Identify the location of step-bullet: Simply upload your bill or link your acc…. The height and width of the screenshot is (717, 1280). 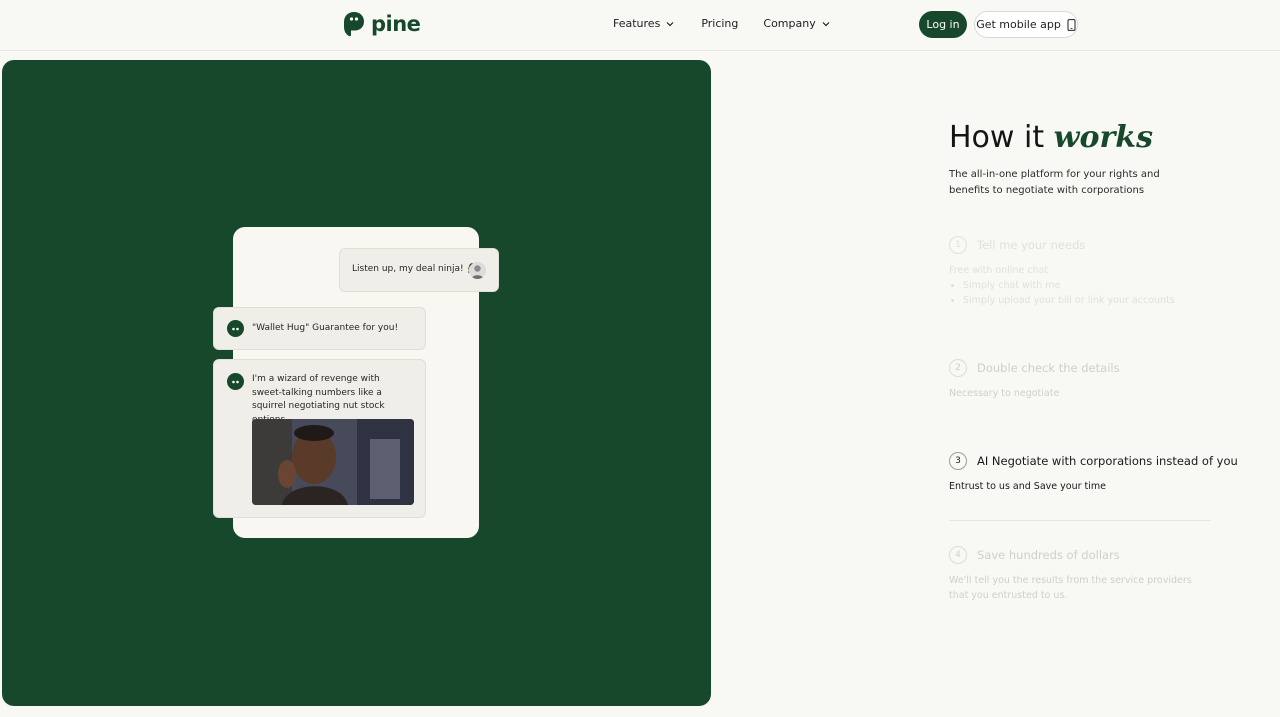
(1087, 300).